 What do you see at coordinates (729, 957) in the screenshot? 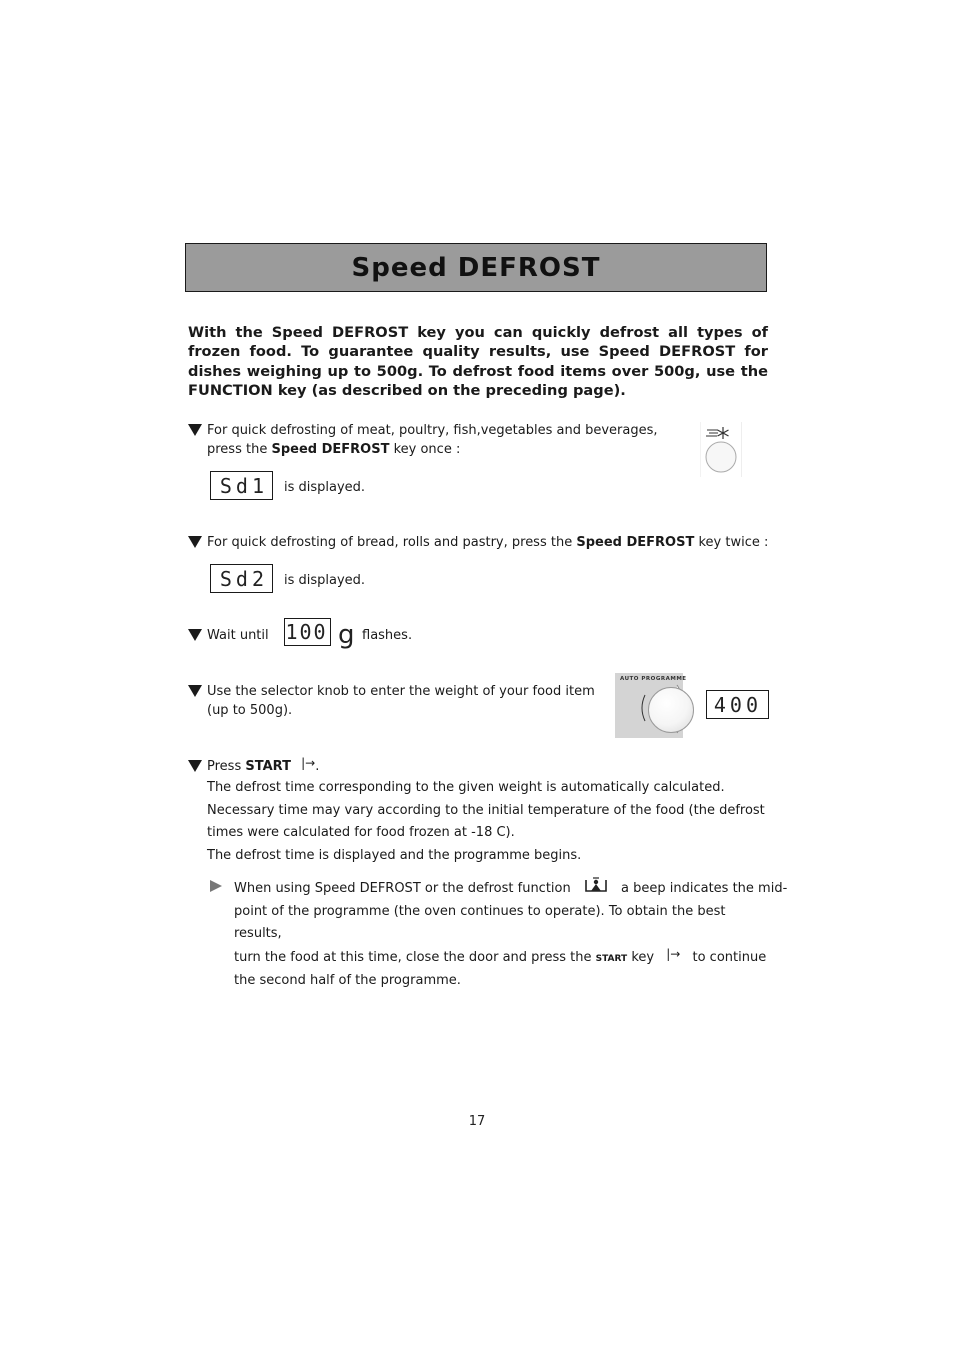
I see `note-text: to continue` at bounding box center [729, 957].